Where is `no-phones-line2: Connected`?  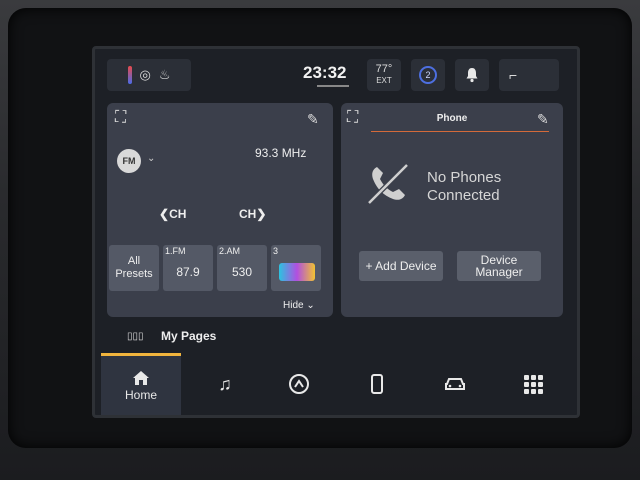 no-phones-line2: Connected is located at coordinates (463, 195).